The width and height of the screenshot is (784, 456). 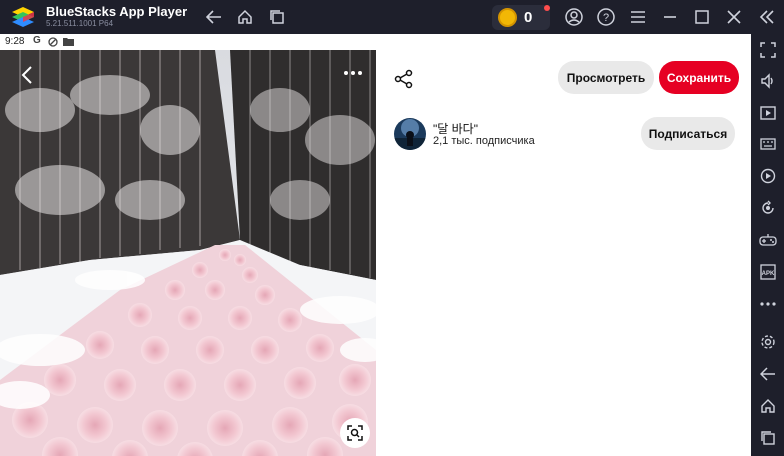 I want to click on rotate-icon, so click(x=768, y=208).